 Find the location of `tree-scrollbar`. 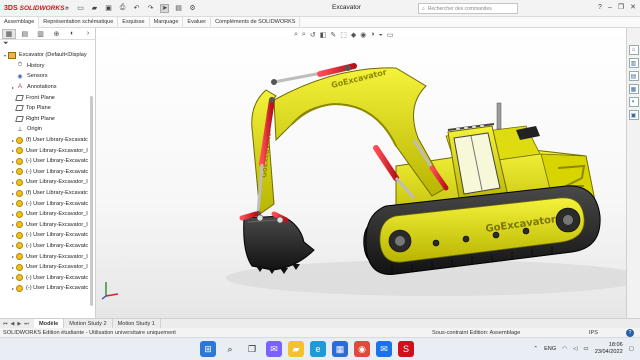

tree-scrollbar is located at coordinates (91, 201).